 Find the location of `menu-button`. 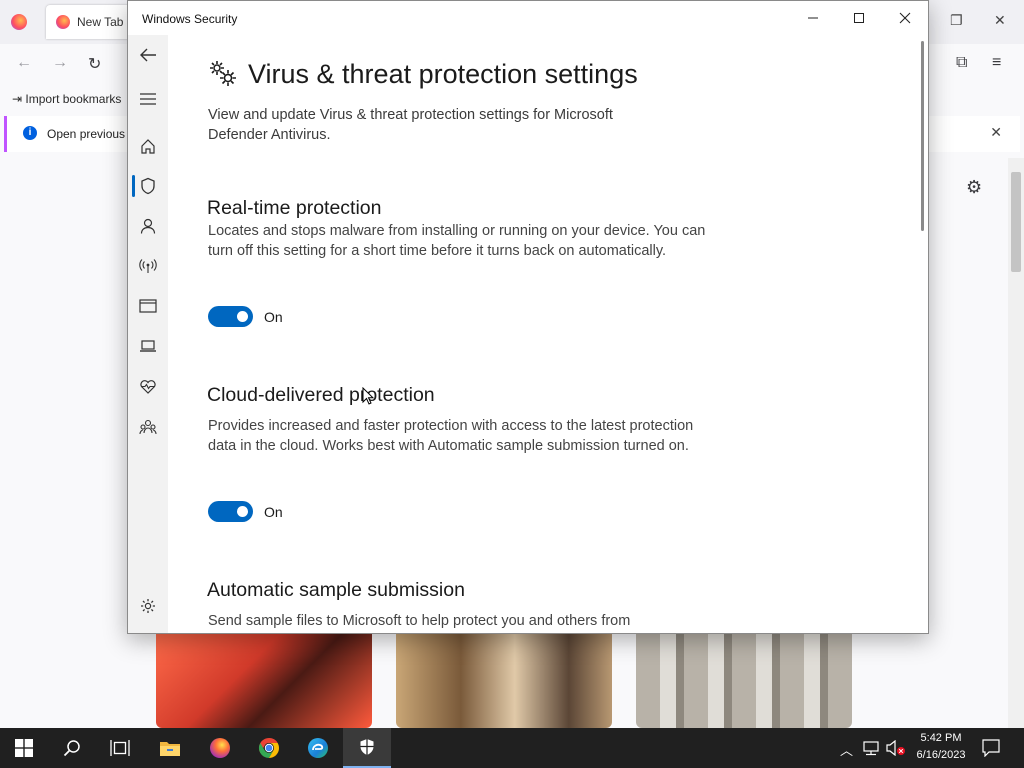

menu-button is located at coordinates (148, 99).